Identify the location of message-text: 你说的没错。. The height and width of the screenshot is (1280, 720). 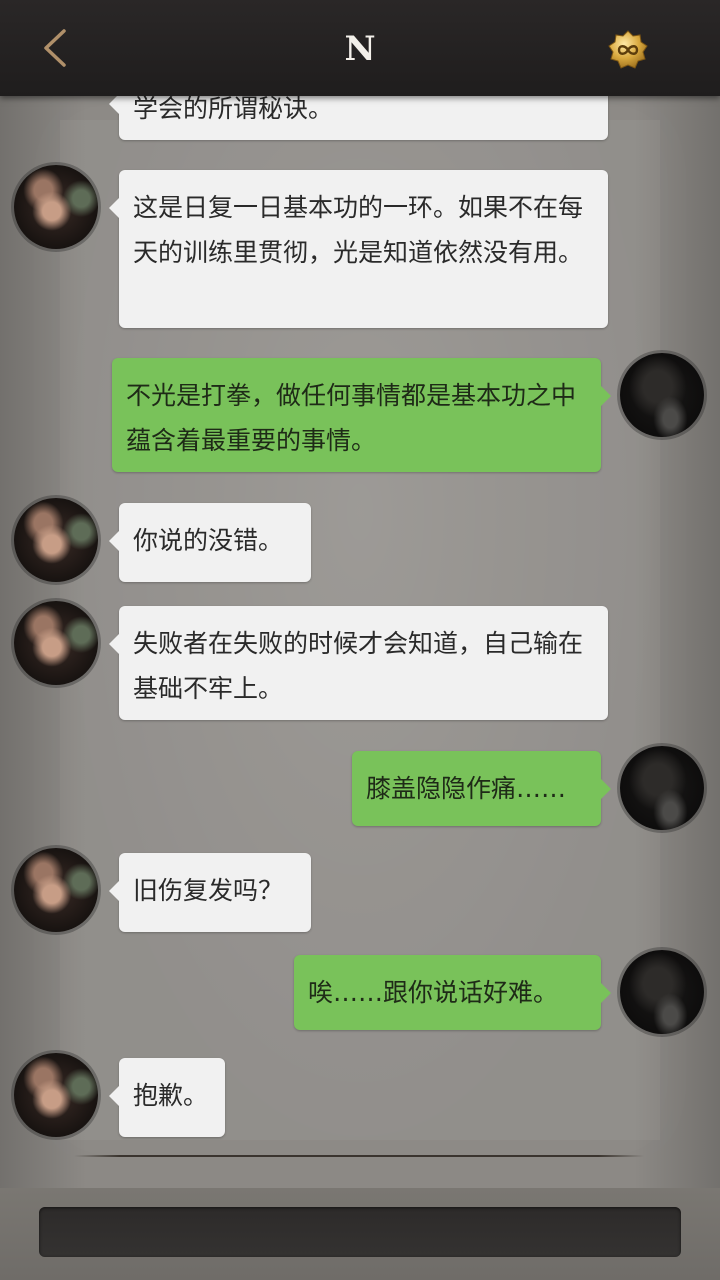
(208, 540).